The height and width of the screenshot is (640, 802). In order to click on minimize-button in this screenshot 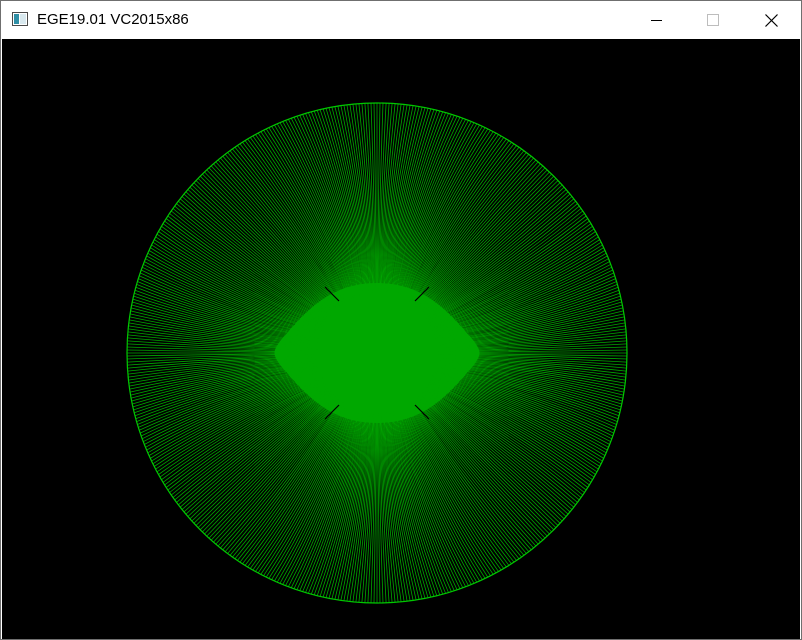, I will do `click(656, 20)`.